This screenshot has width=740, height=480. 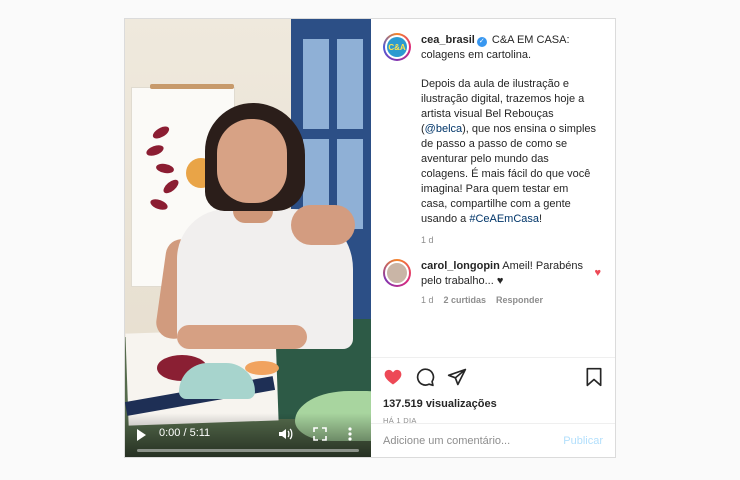 What do you see at coordinates (427, 300) in the screenshot?
I see `comment-time: 1 d` at bounding box center [427, 300].